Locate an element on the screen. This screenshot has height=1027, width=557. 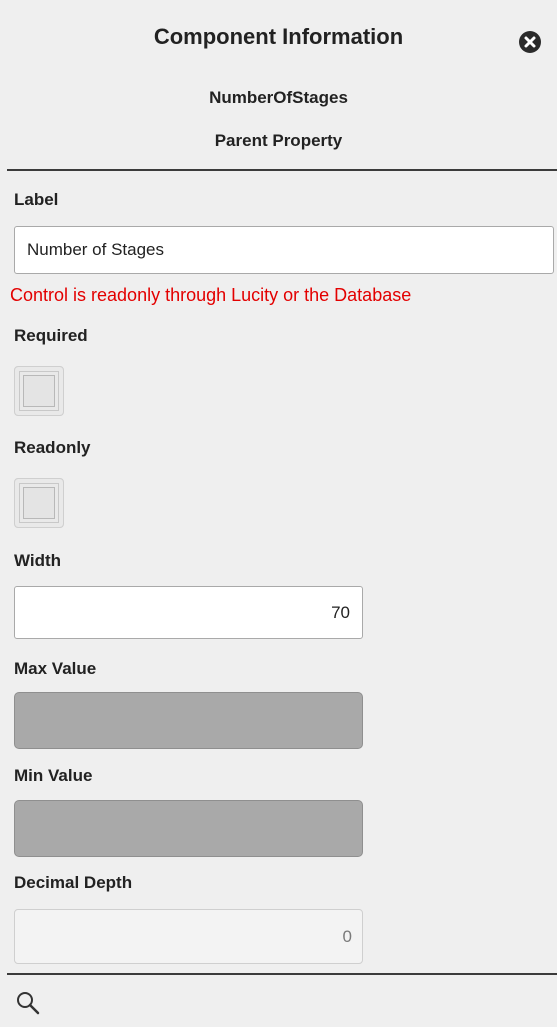
readonly-checkbox-box is located at coordinates (39, 503).